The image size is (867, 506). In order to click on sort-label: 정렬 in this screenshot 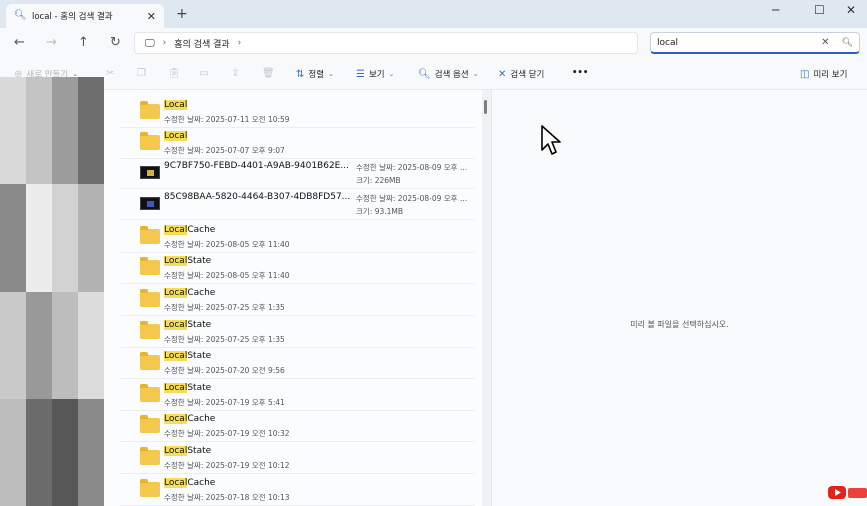, I will do `click(316, 75)`.